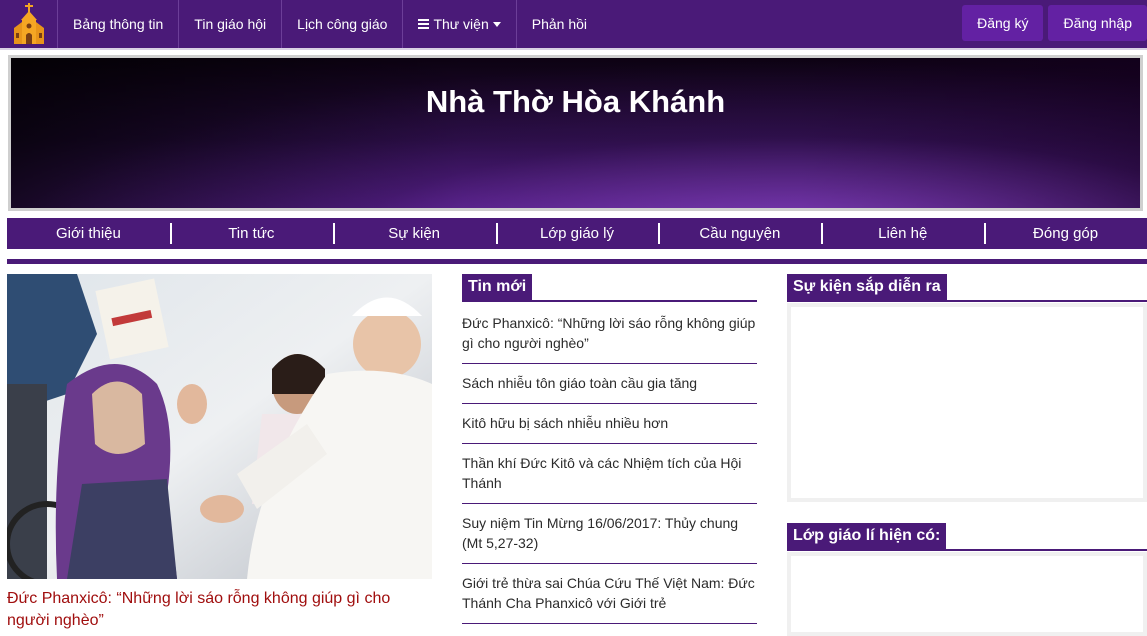 This screenshot has height=636, width=1147. Describe the element at coordinates (343, 24) in the screenshot. I see `nav-catholic-calendar: Lịch công giáo` at that location.